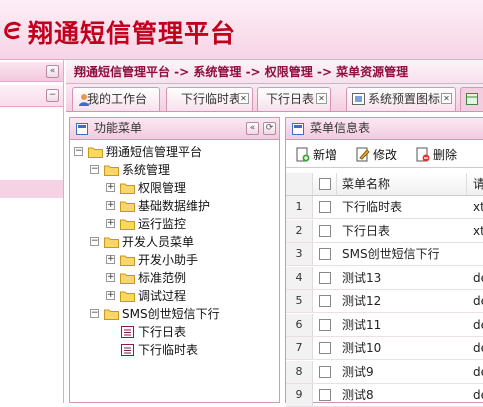 The image size is (483, 407). I want to click on logo-icon, so click(13, 30).